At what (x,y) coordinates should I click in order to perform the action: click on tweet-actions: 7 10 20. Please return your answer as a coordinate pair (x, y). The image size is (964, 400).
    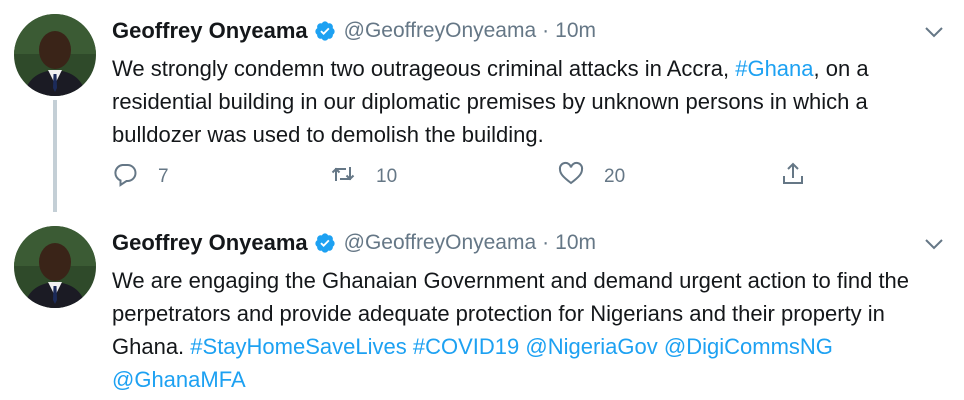
    Looking at the image, I should click on (472, 177).